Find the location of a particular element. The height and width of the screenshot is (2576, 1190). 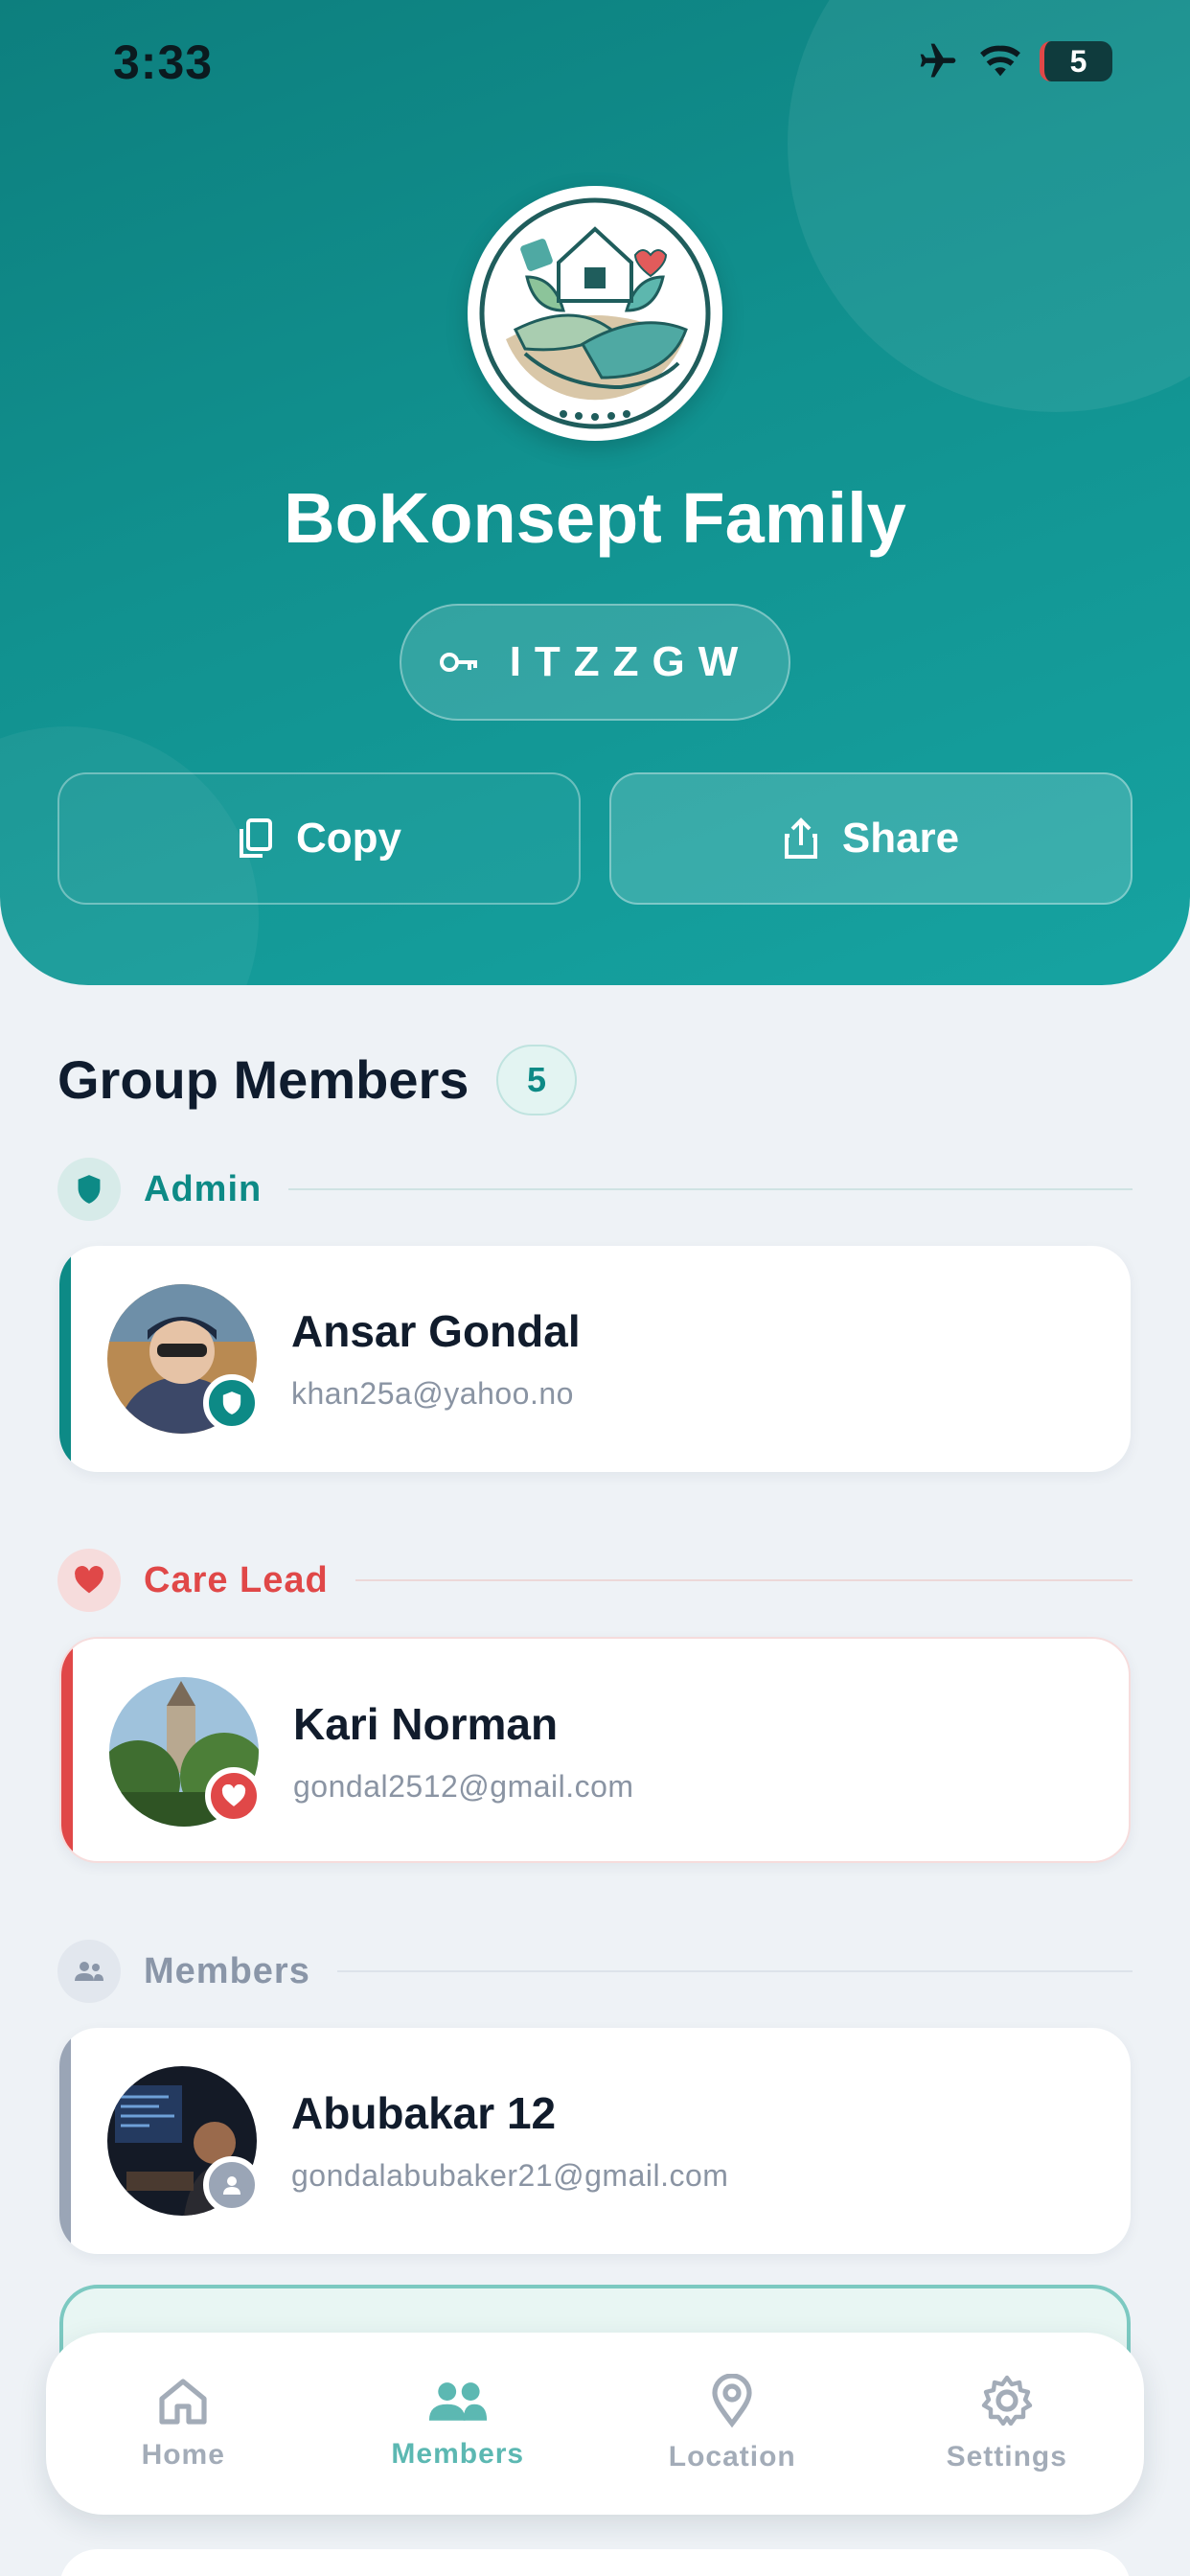

family-care-logo-icon is located at coordinates (595, 313).